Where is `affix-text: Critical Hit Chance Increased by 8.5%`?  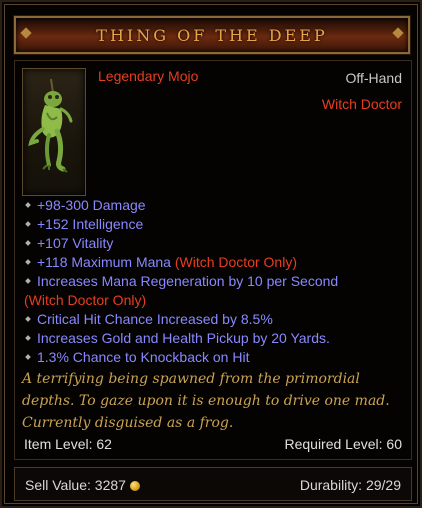
affix-text: Critical Hit Chance Increased by 8.5% is located at coordinates (155, 319).